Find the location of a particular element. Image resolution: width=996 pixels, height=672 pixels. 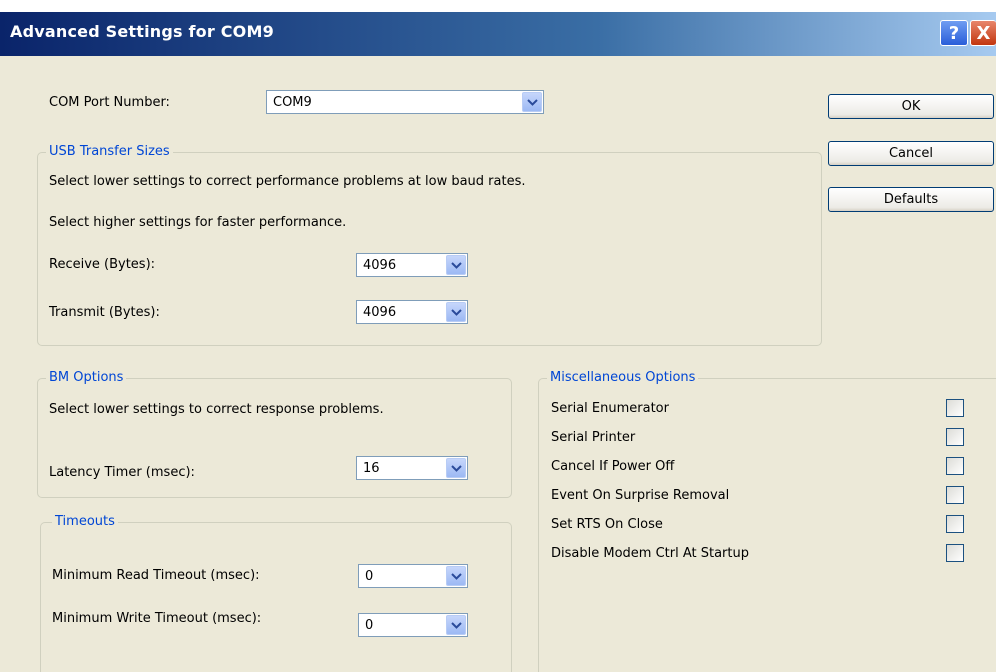

timeouts-group: Timeouts is located at coordinates (276, 593).